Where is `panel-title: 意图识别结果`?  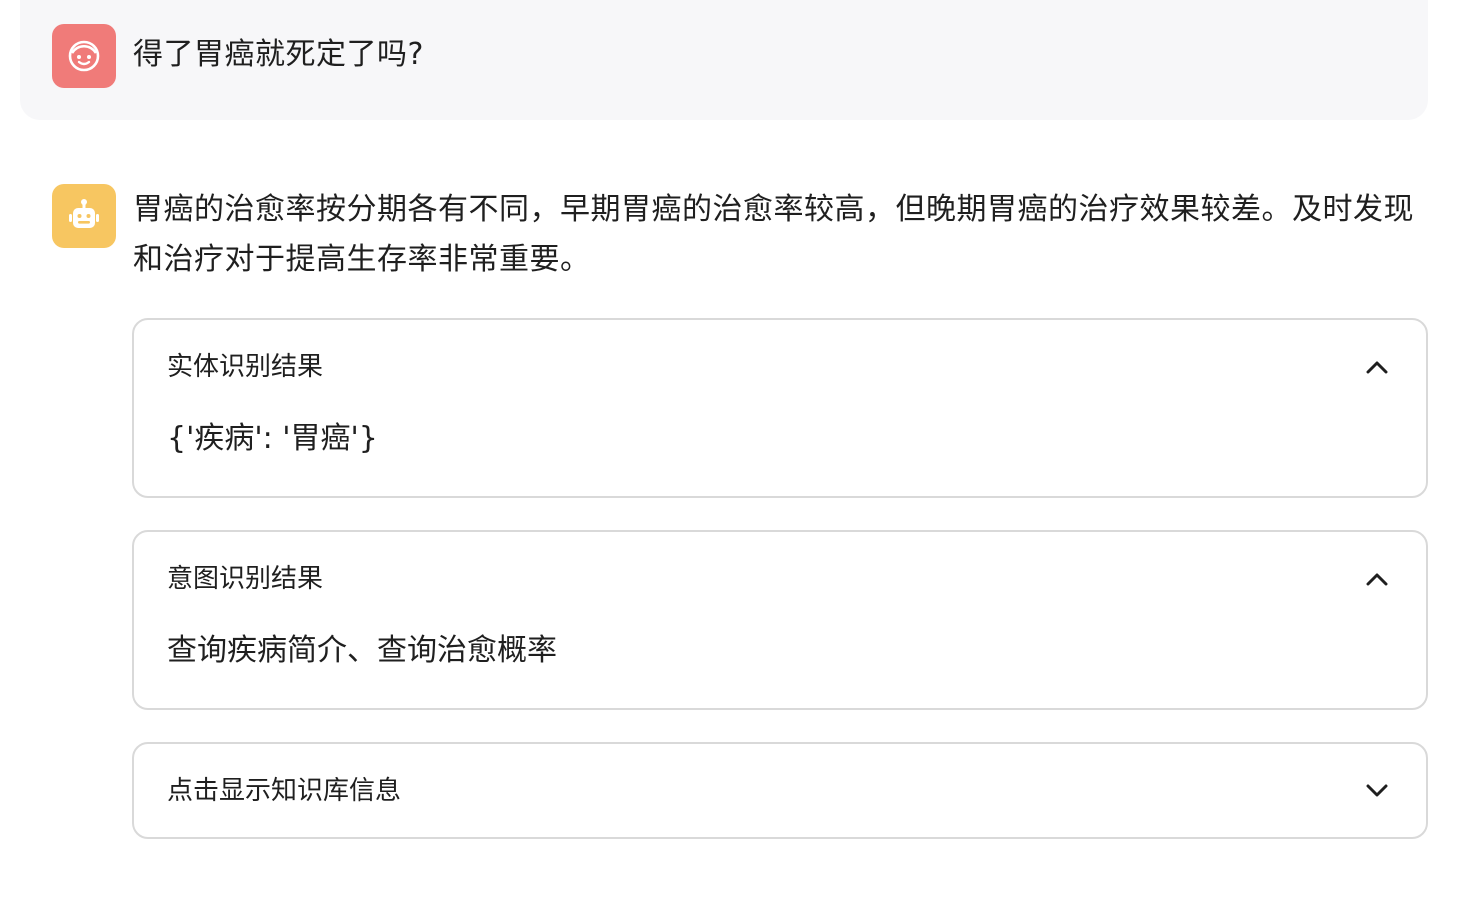 panel-title: 意图识别结果 is located at coordinates (245, 579).